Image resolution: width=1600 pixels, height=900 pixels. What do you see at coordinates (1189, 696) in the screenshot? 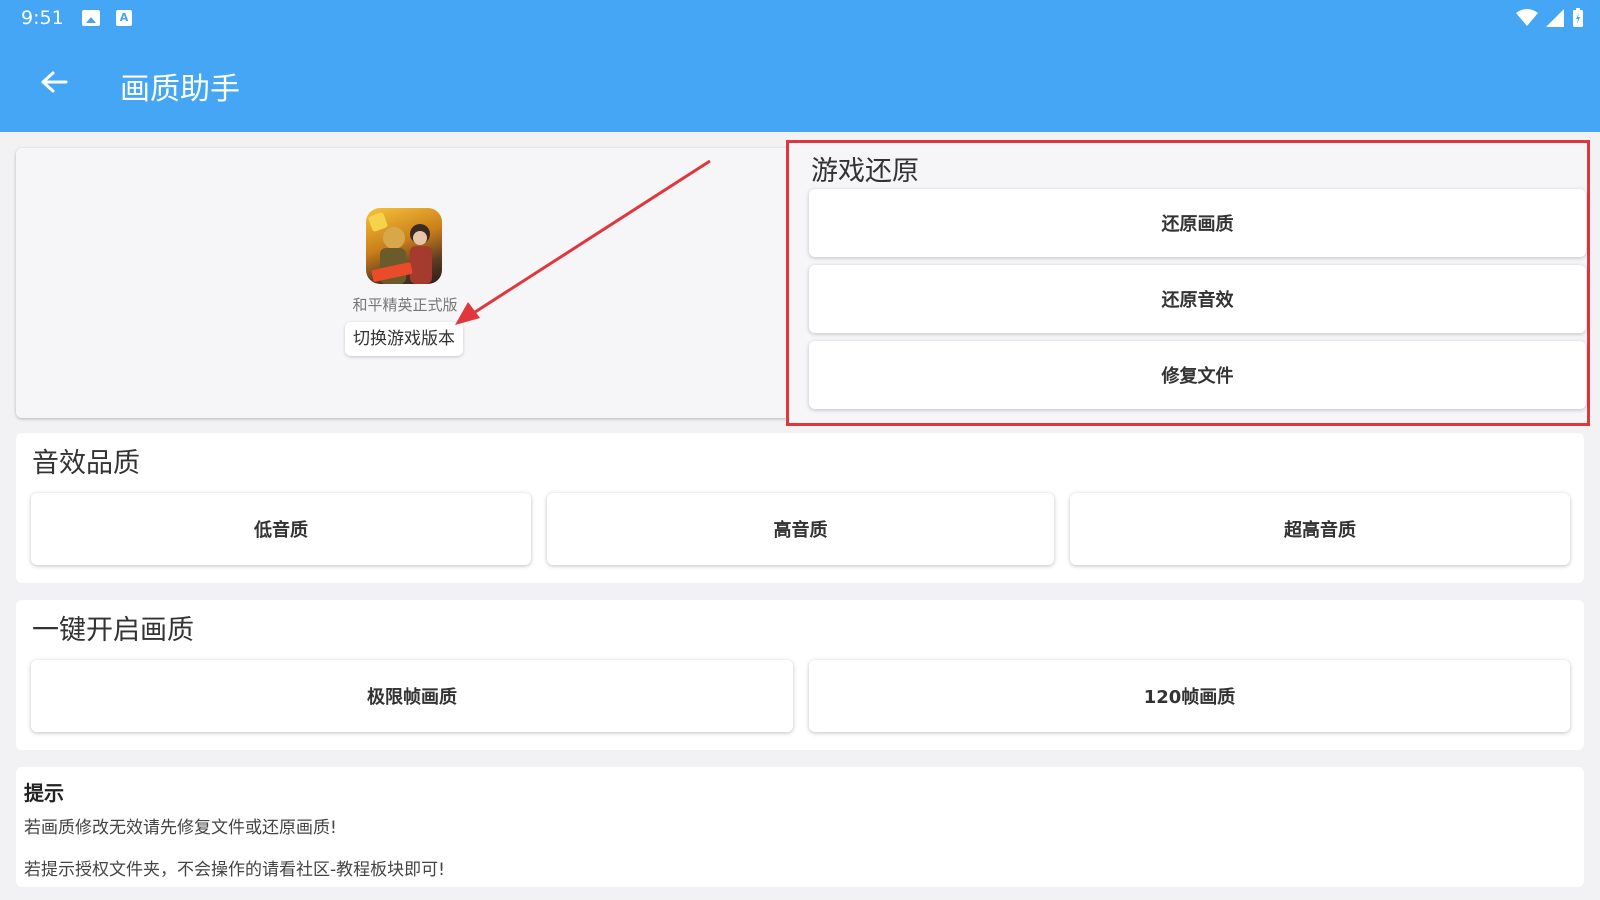
I see `fps-120-button: 120帧画质` at bounding box center [1189, 696].